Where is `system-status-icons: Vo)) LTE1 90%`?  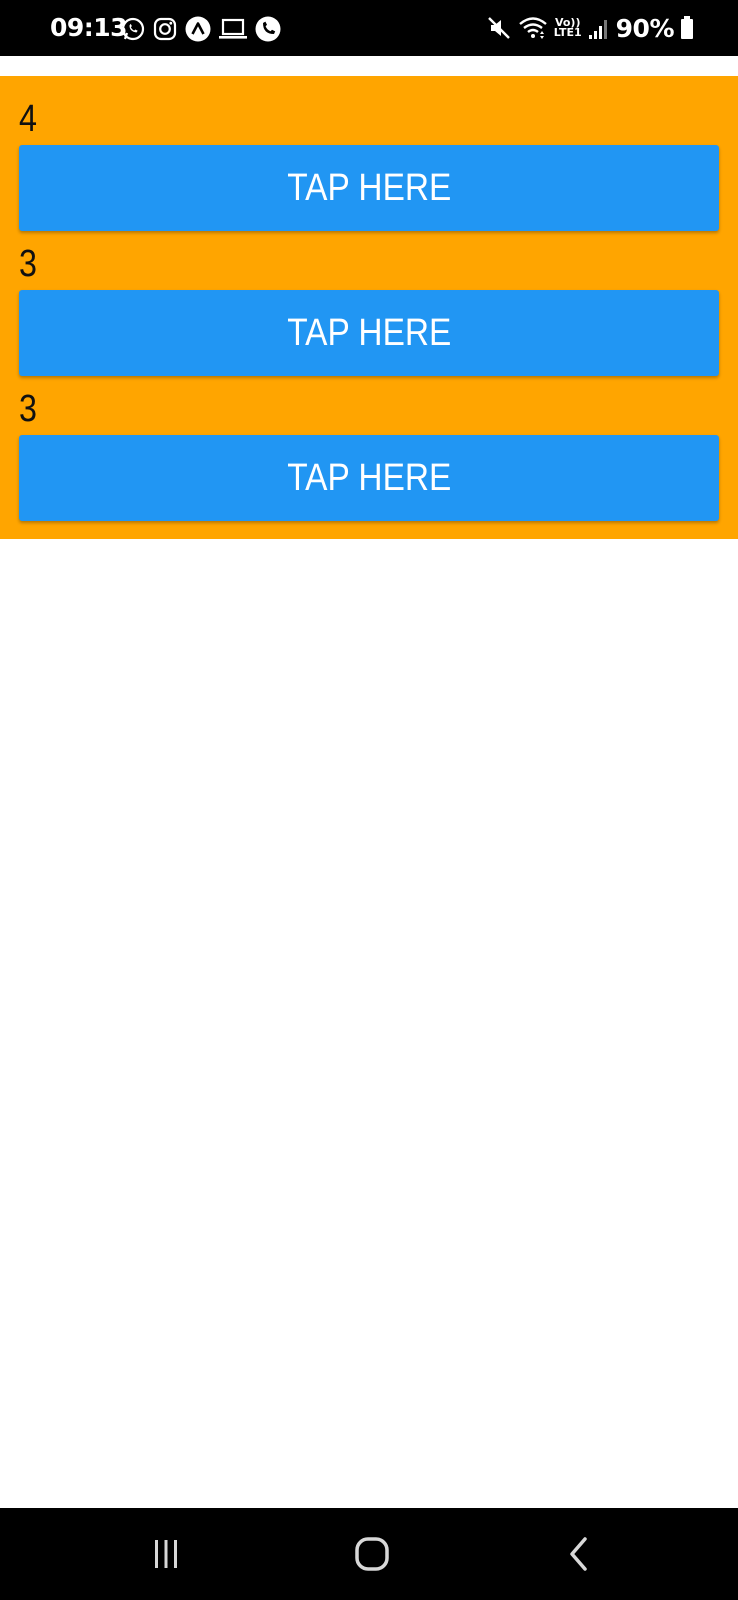
system-status-icons: Vo)) LTE1 90% is located at coordinates (590, 28).